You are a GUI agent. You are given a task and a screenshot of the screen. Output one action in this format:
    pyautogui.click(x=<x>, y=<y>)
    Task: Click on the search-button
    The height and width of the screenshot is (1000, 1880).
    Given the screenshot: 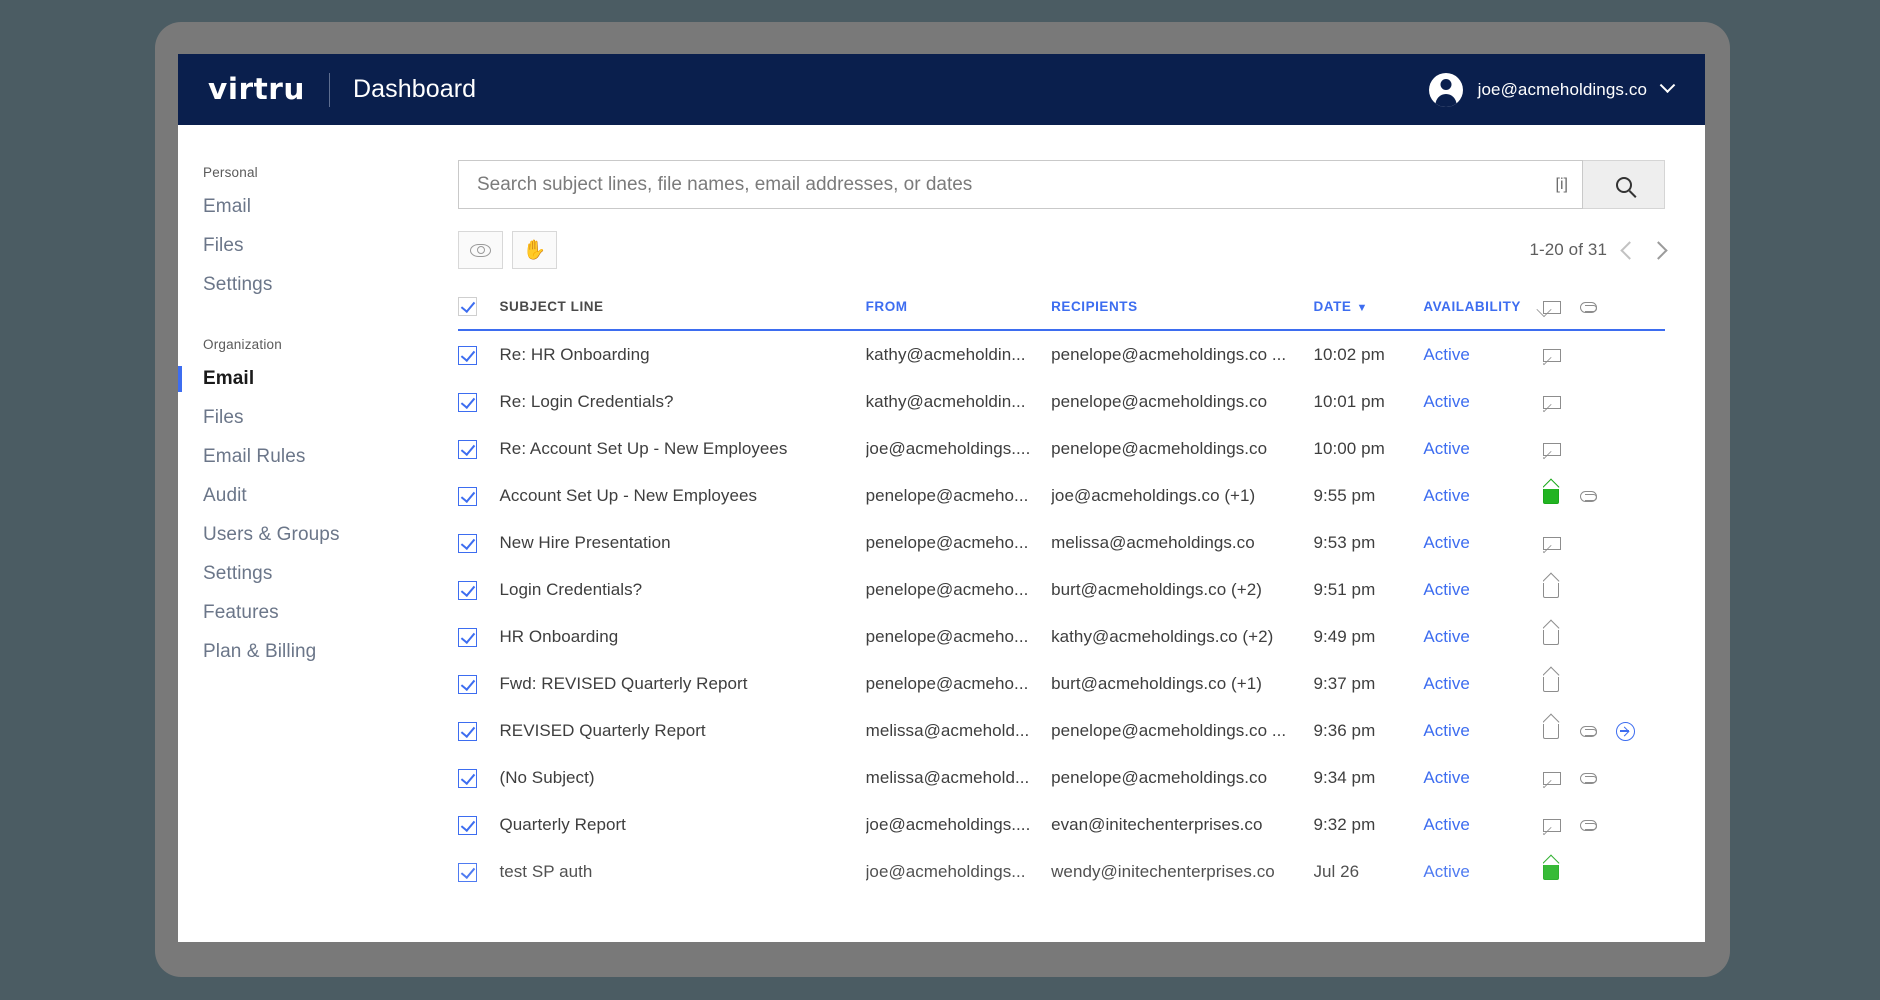 What is the action you would take?
    pyautogui.click(x=1624, y=184)
    